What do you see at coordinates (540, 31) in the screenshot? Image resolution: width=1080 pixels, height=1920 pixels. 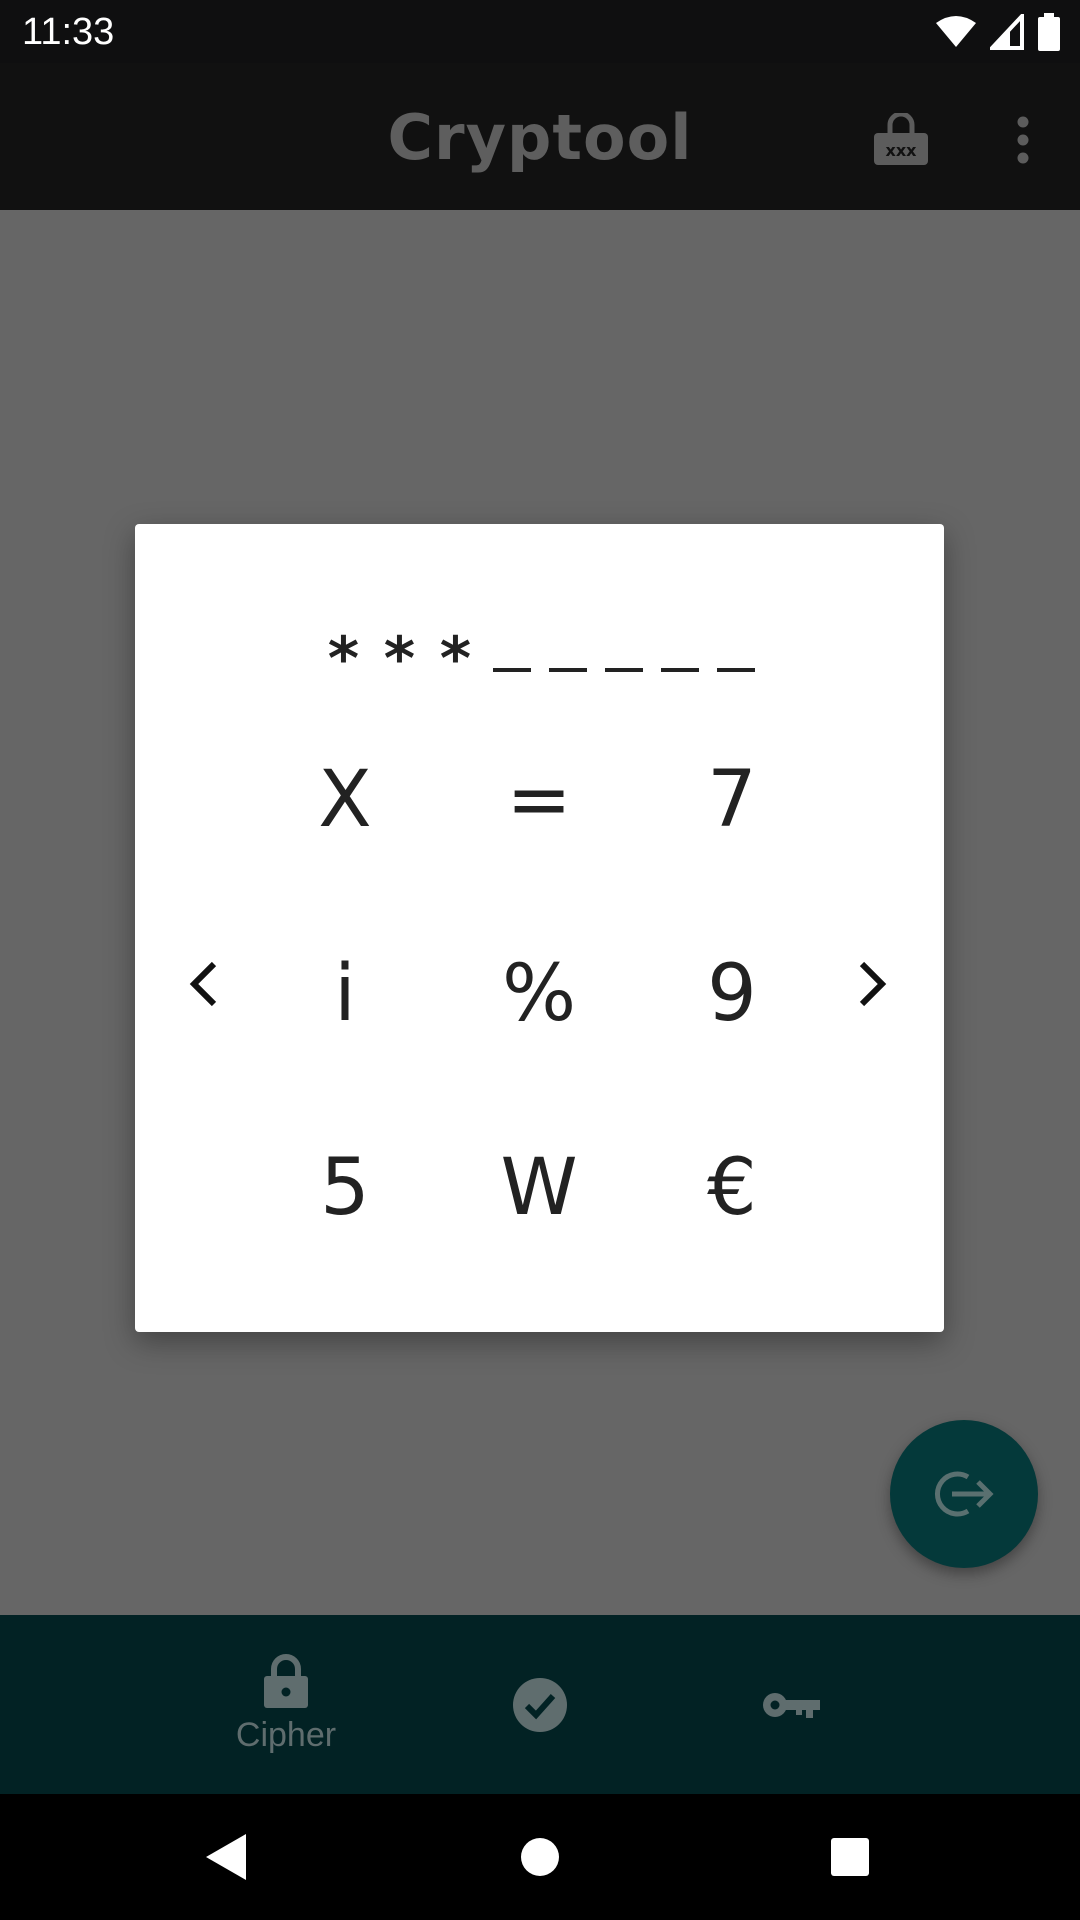 I see `status-bar: 11:33` at bounding box center [540, 31].